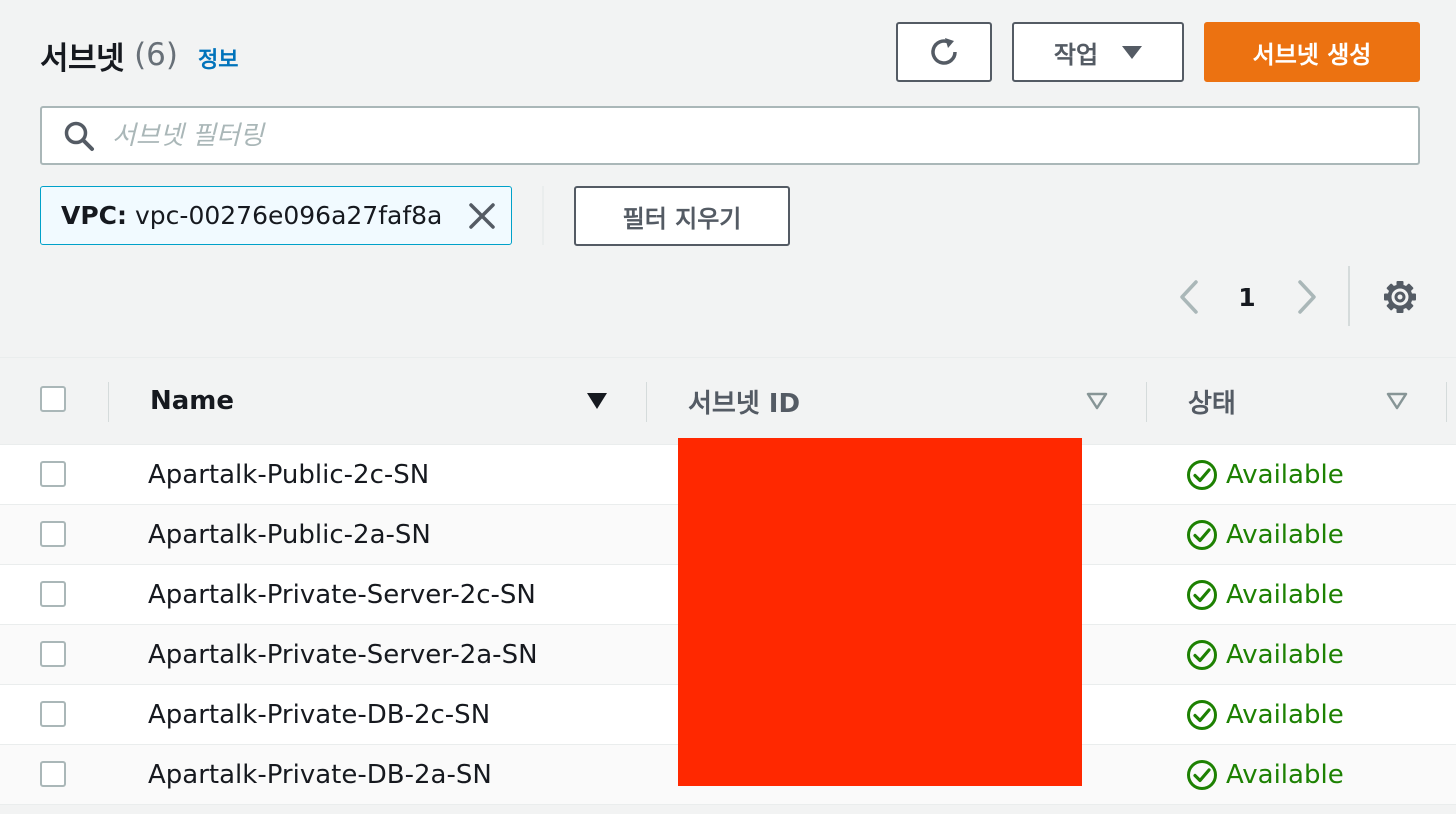  I want to click on clear-filters-button: 필터 지우기, so click(682, 216).